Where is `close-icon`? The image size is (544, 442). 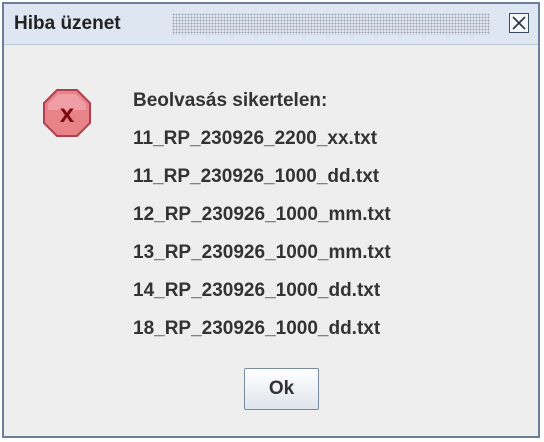
close-icon is located at coordinates (519, 23).